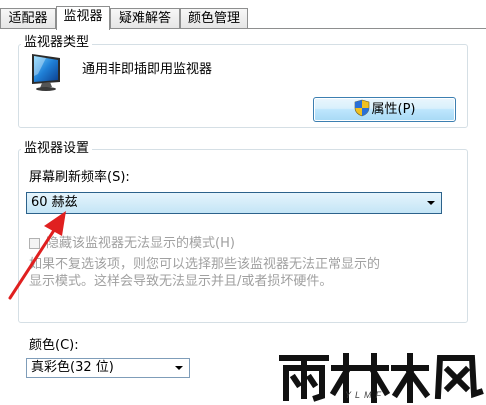 This screenshot has width=486, height=405. What do you see at coordinates (181, 281) in the screenshot?
I see `hide-modes-description-line2: 显示模式。这样会导致无法显示并且/或者损坏硬件。` at bounding box center [181, 281].